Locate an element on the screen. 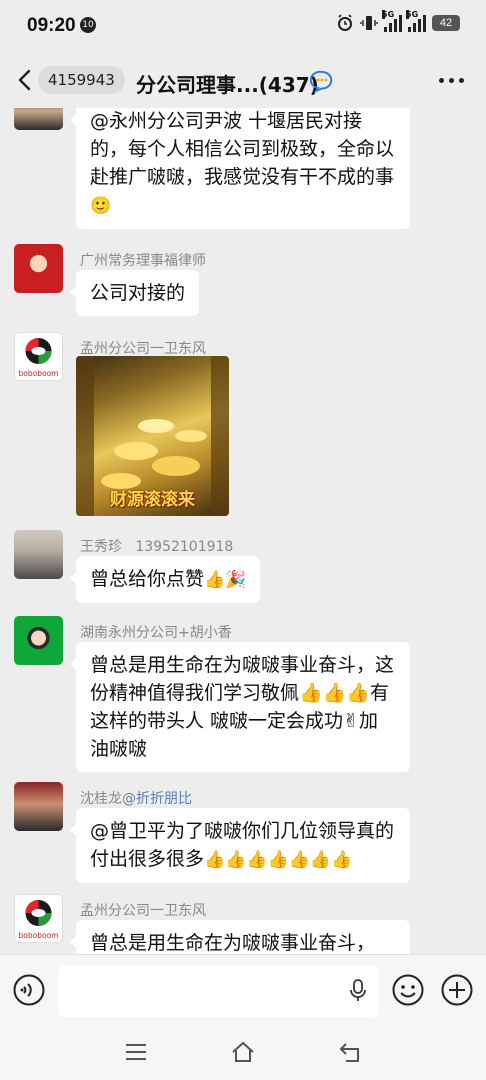  sender-phone: 13952101918 is located at coordinates (184, 547).